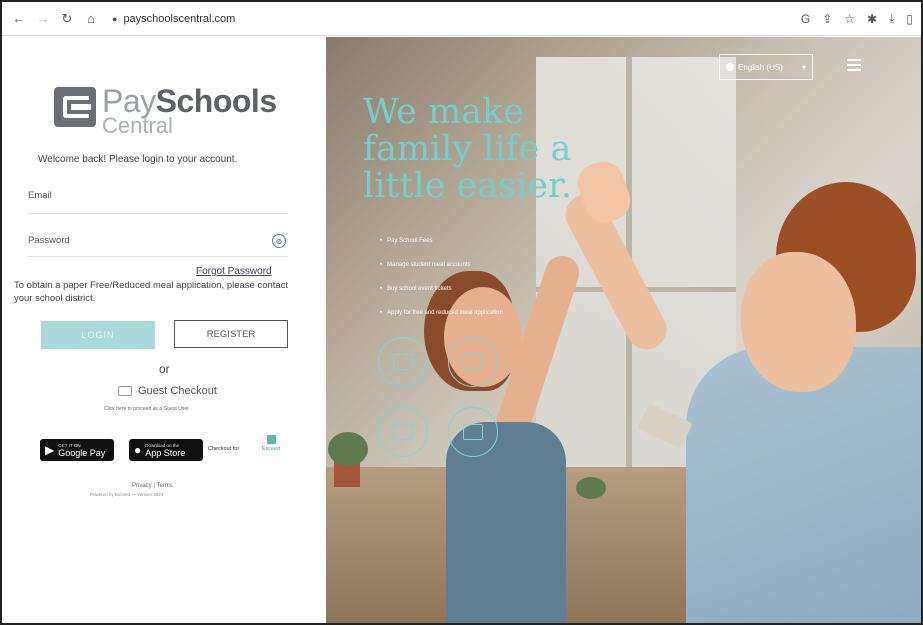 The height and width of the screenshot is (625, 923). I want to click on url-text: payschoolscentral.com, so click(179, 18).